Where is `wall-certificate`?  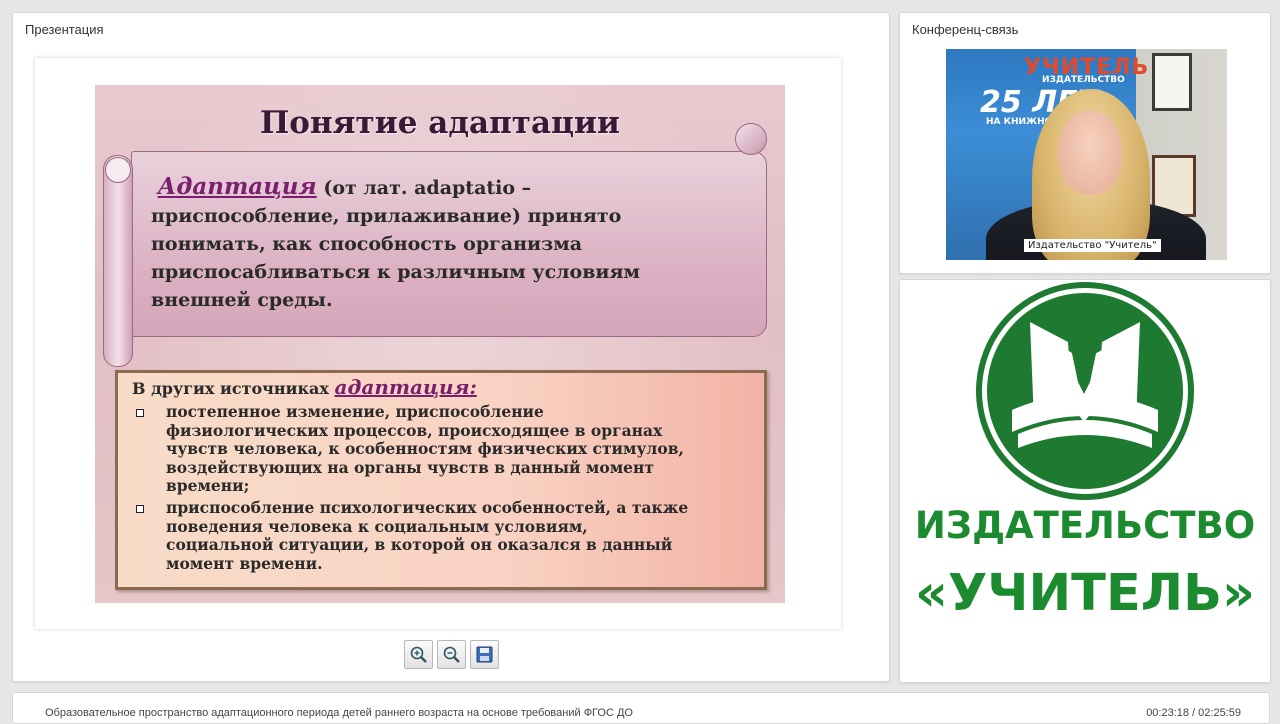 wall-certificate is located at coordinates (1172, 82).